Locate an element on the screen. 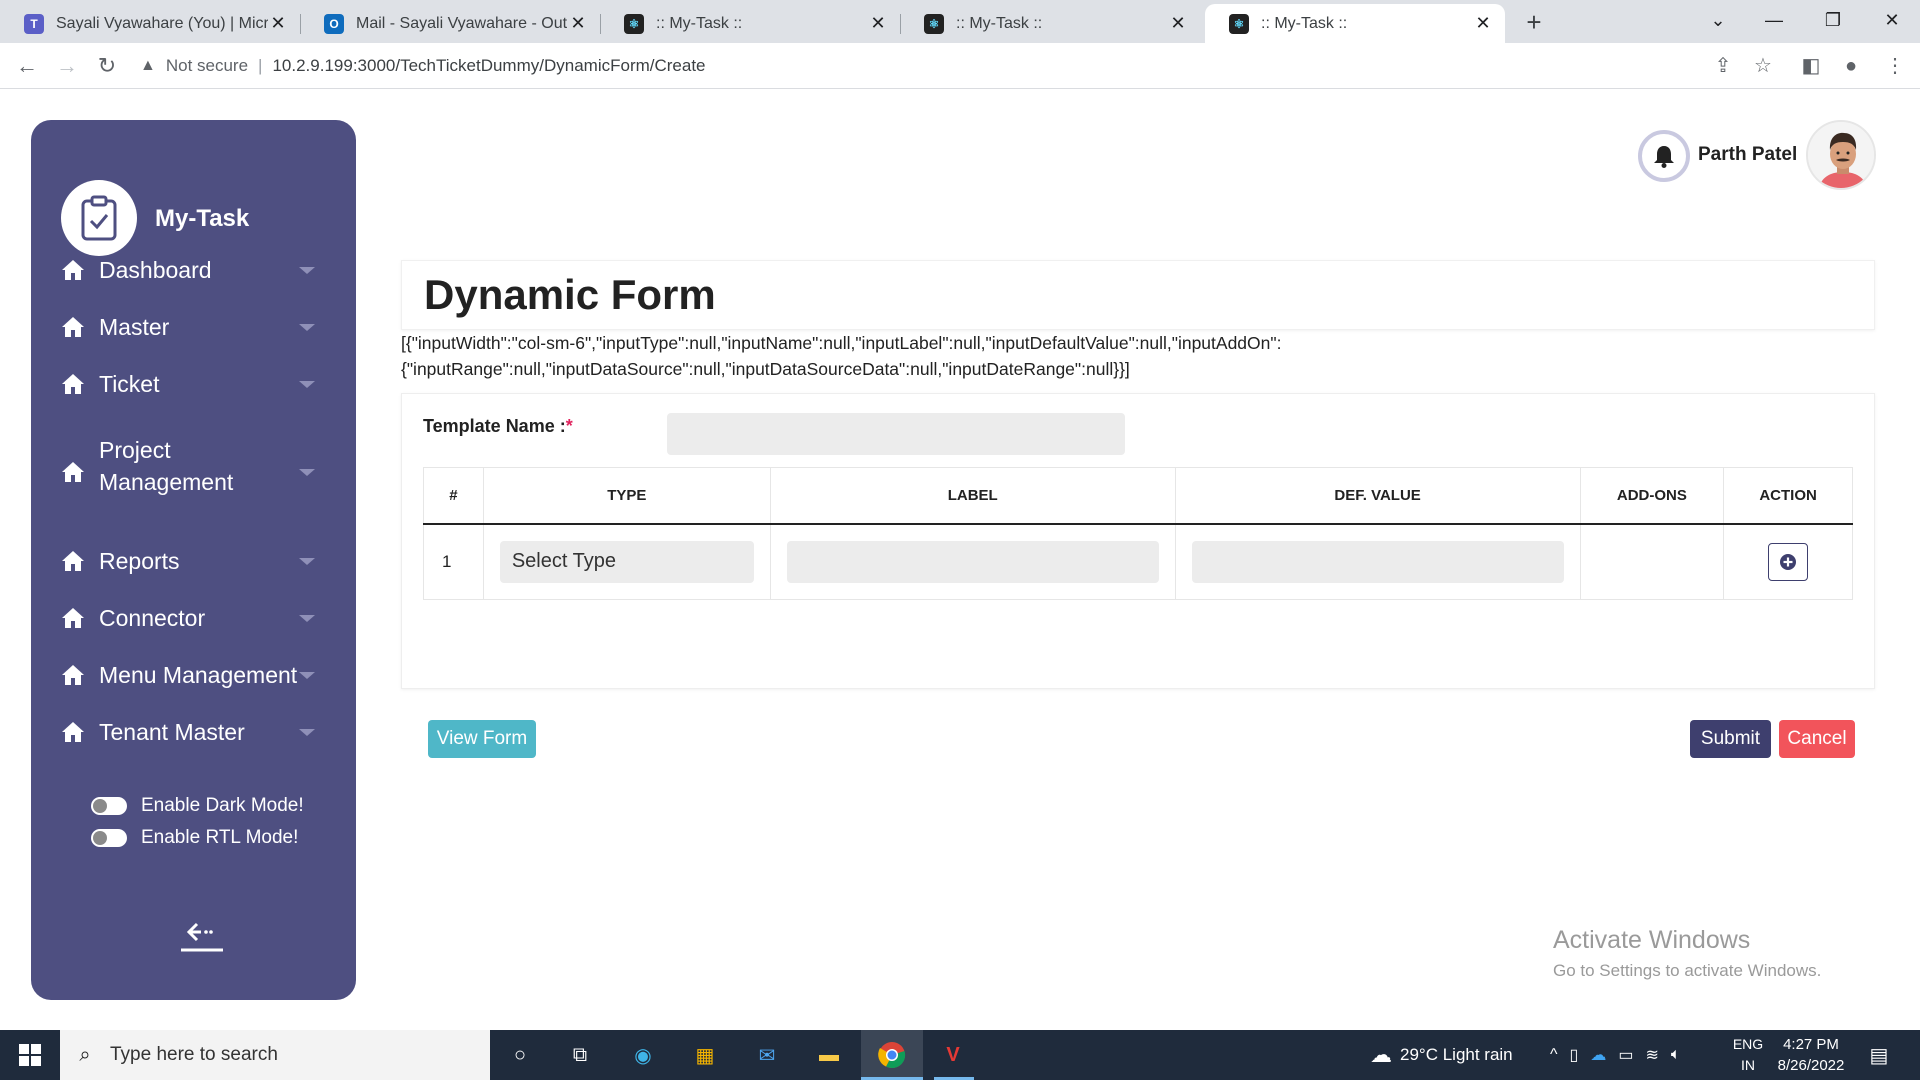 This screenshot has height=1080, width=1920. tab-teams: T Sayali Vyawahare (You) | Microso ✕ is located at coordinates (150, 23).